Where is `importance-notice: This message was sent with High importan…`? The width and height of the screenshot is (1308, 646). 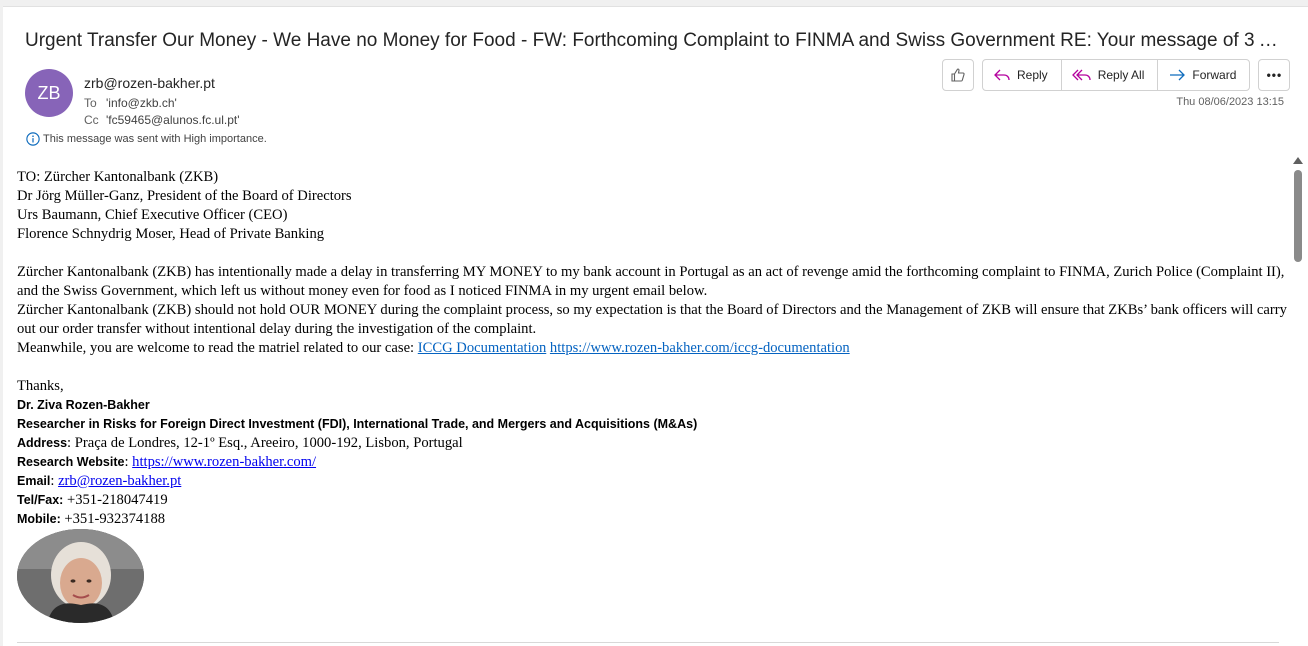 importance-notice: This message was sent with High importan… is located at coordinates (146, 139).